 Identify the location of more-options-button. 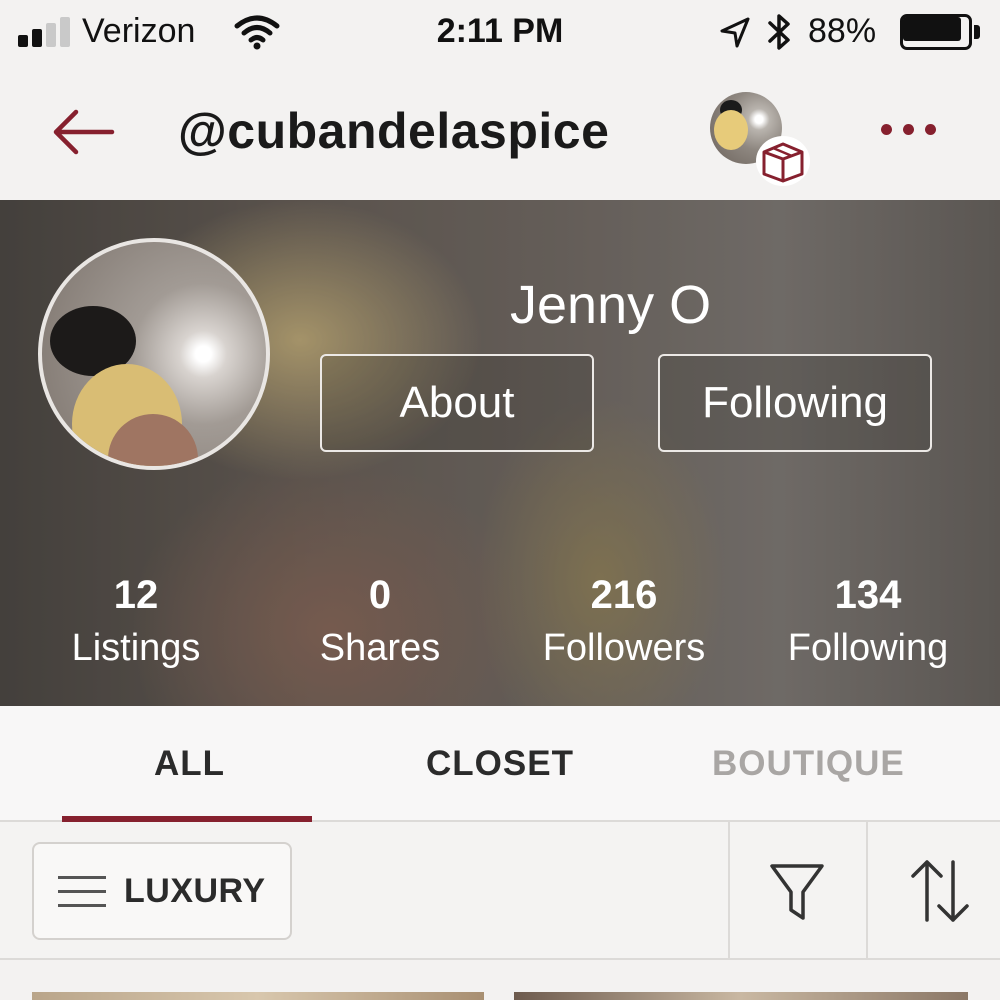
(912, 130).